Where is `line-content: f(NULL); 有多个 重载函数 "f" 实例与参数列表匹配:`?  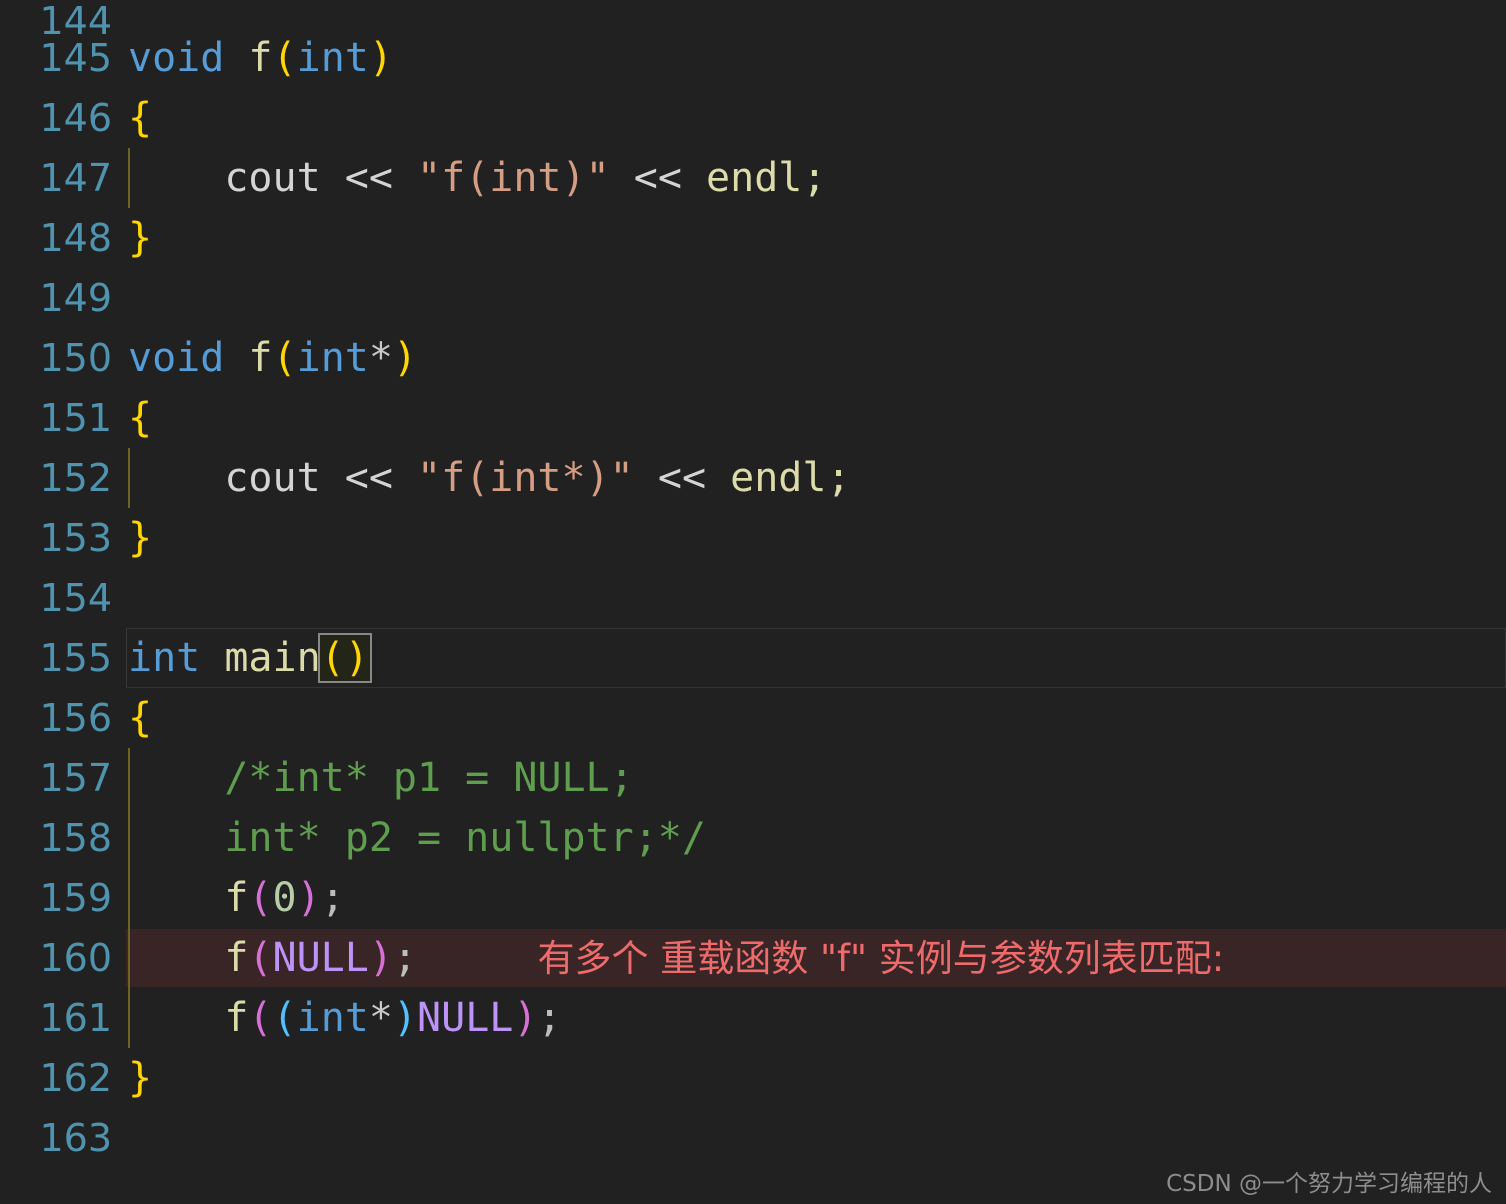 line-content: f(NULL); 有多个 重载函数 "f" 实例与参数列表匹配: is located at coordinates (809, 958).